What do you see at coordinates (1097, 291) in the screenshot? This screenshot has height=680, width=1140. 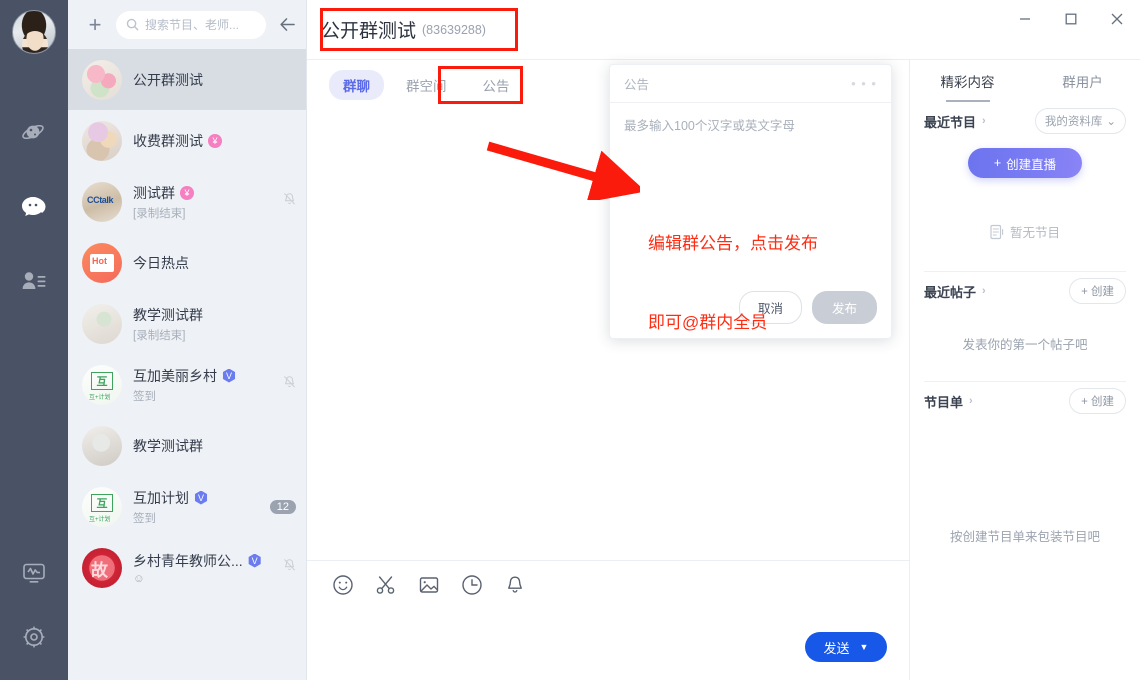 I see `create-post-button: + 创建` at bounding box center [1097, 291].